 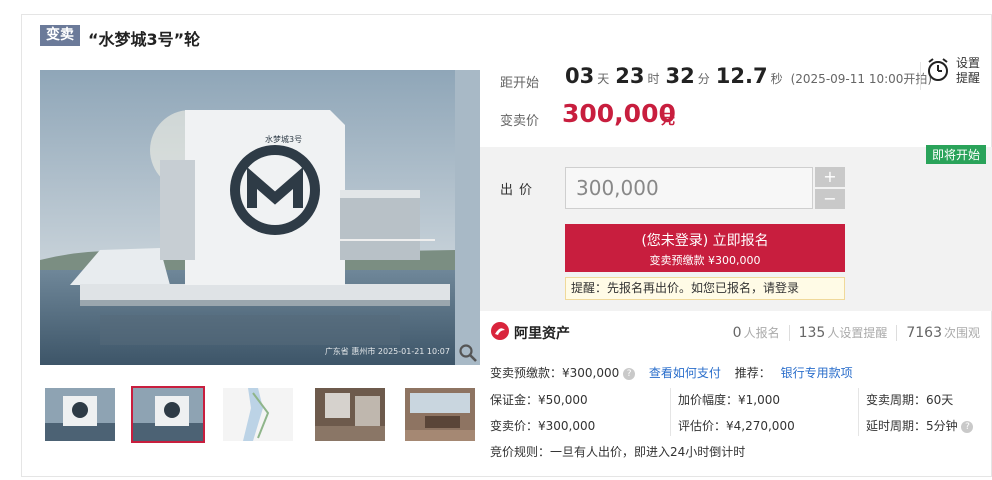 I want to click on stats-bar: 0 人报名 135 人设置提醒 7163 次围观, so click(x=856, y=332).